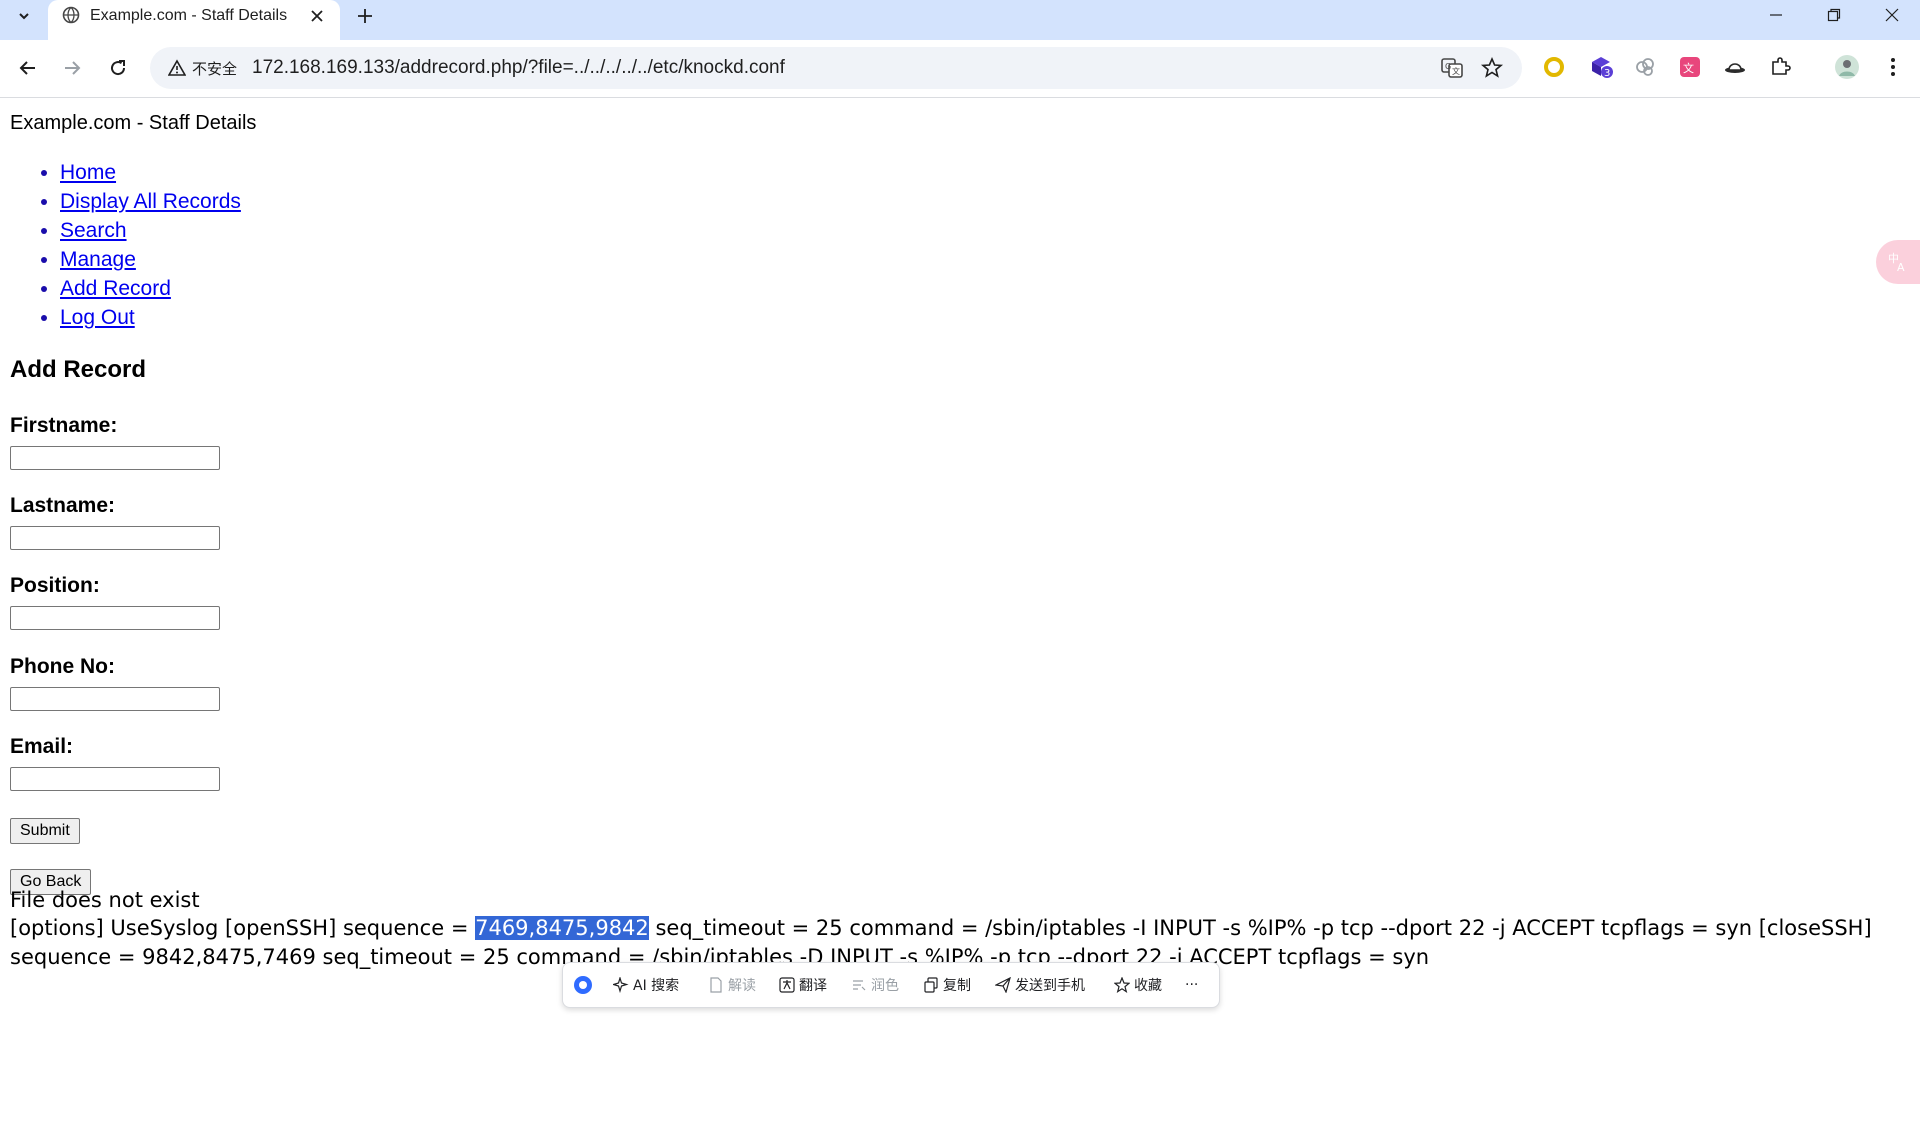 This screenshot has height=1129, width=1920. I want to click on ai-search-label: AI 搜索, so click(656, 986).